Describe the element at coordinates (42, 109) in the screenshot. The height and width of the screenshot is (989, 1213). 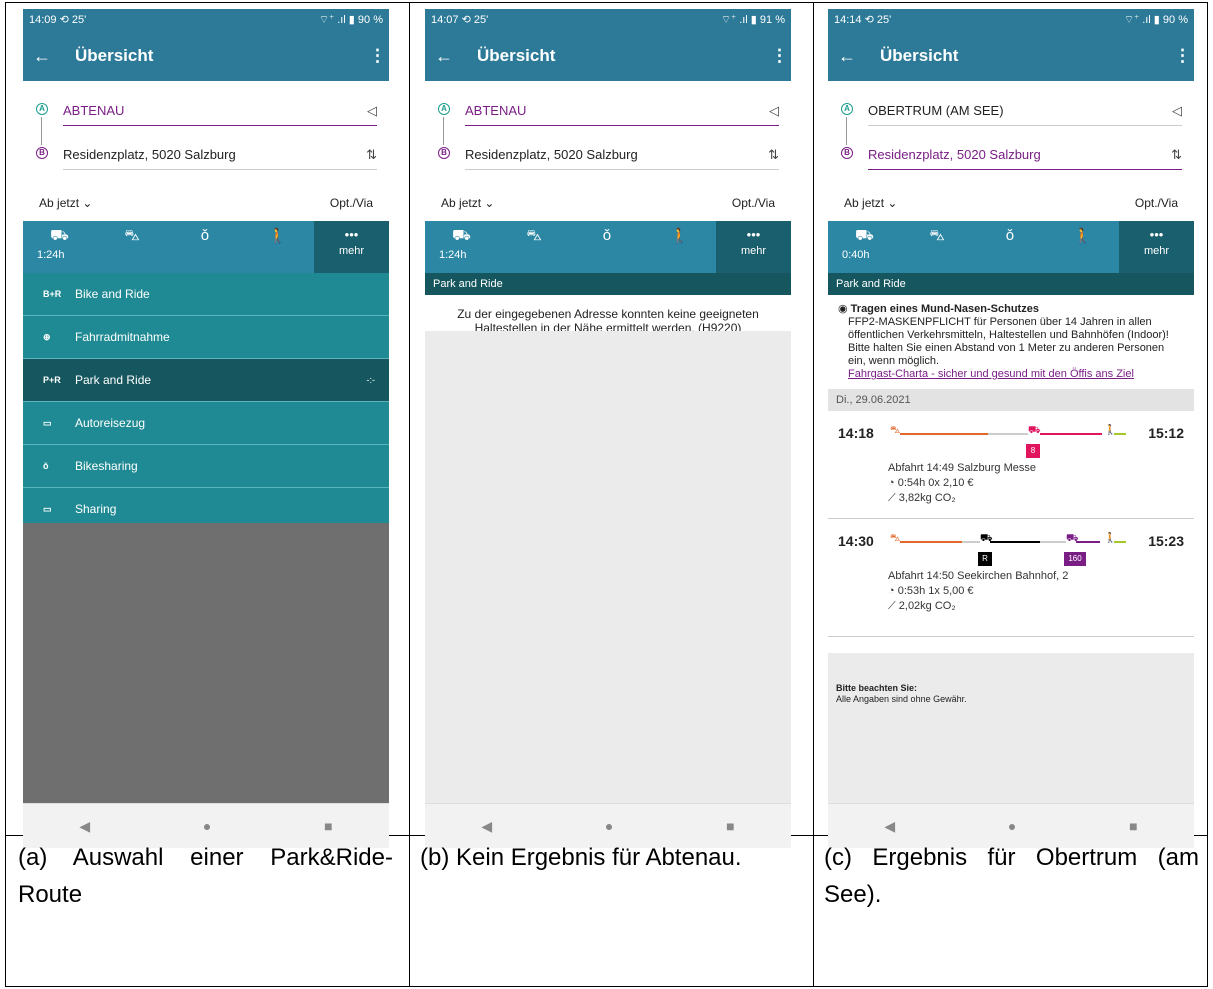
I see `origin-pin-icon: A` at that location.